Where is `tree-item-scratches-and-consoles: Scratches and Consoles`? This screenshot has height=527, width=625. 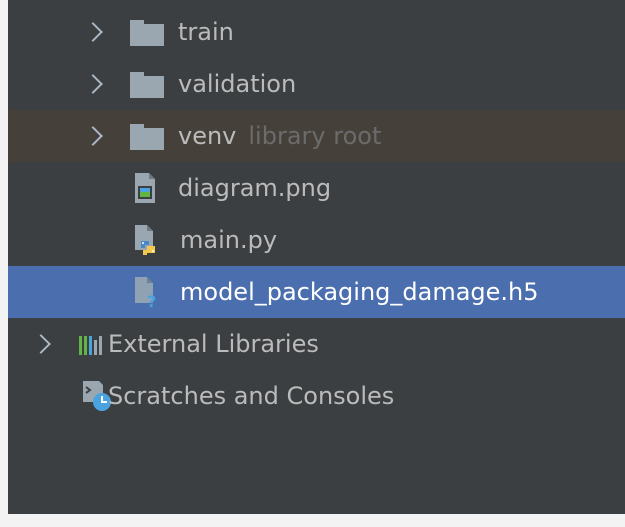 tree-item-scratches-and-consoles: Scratches and Consoles is located at coordinates (316, 396).